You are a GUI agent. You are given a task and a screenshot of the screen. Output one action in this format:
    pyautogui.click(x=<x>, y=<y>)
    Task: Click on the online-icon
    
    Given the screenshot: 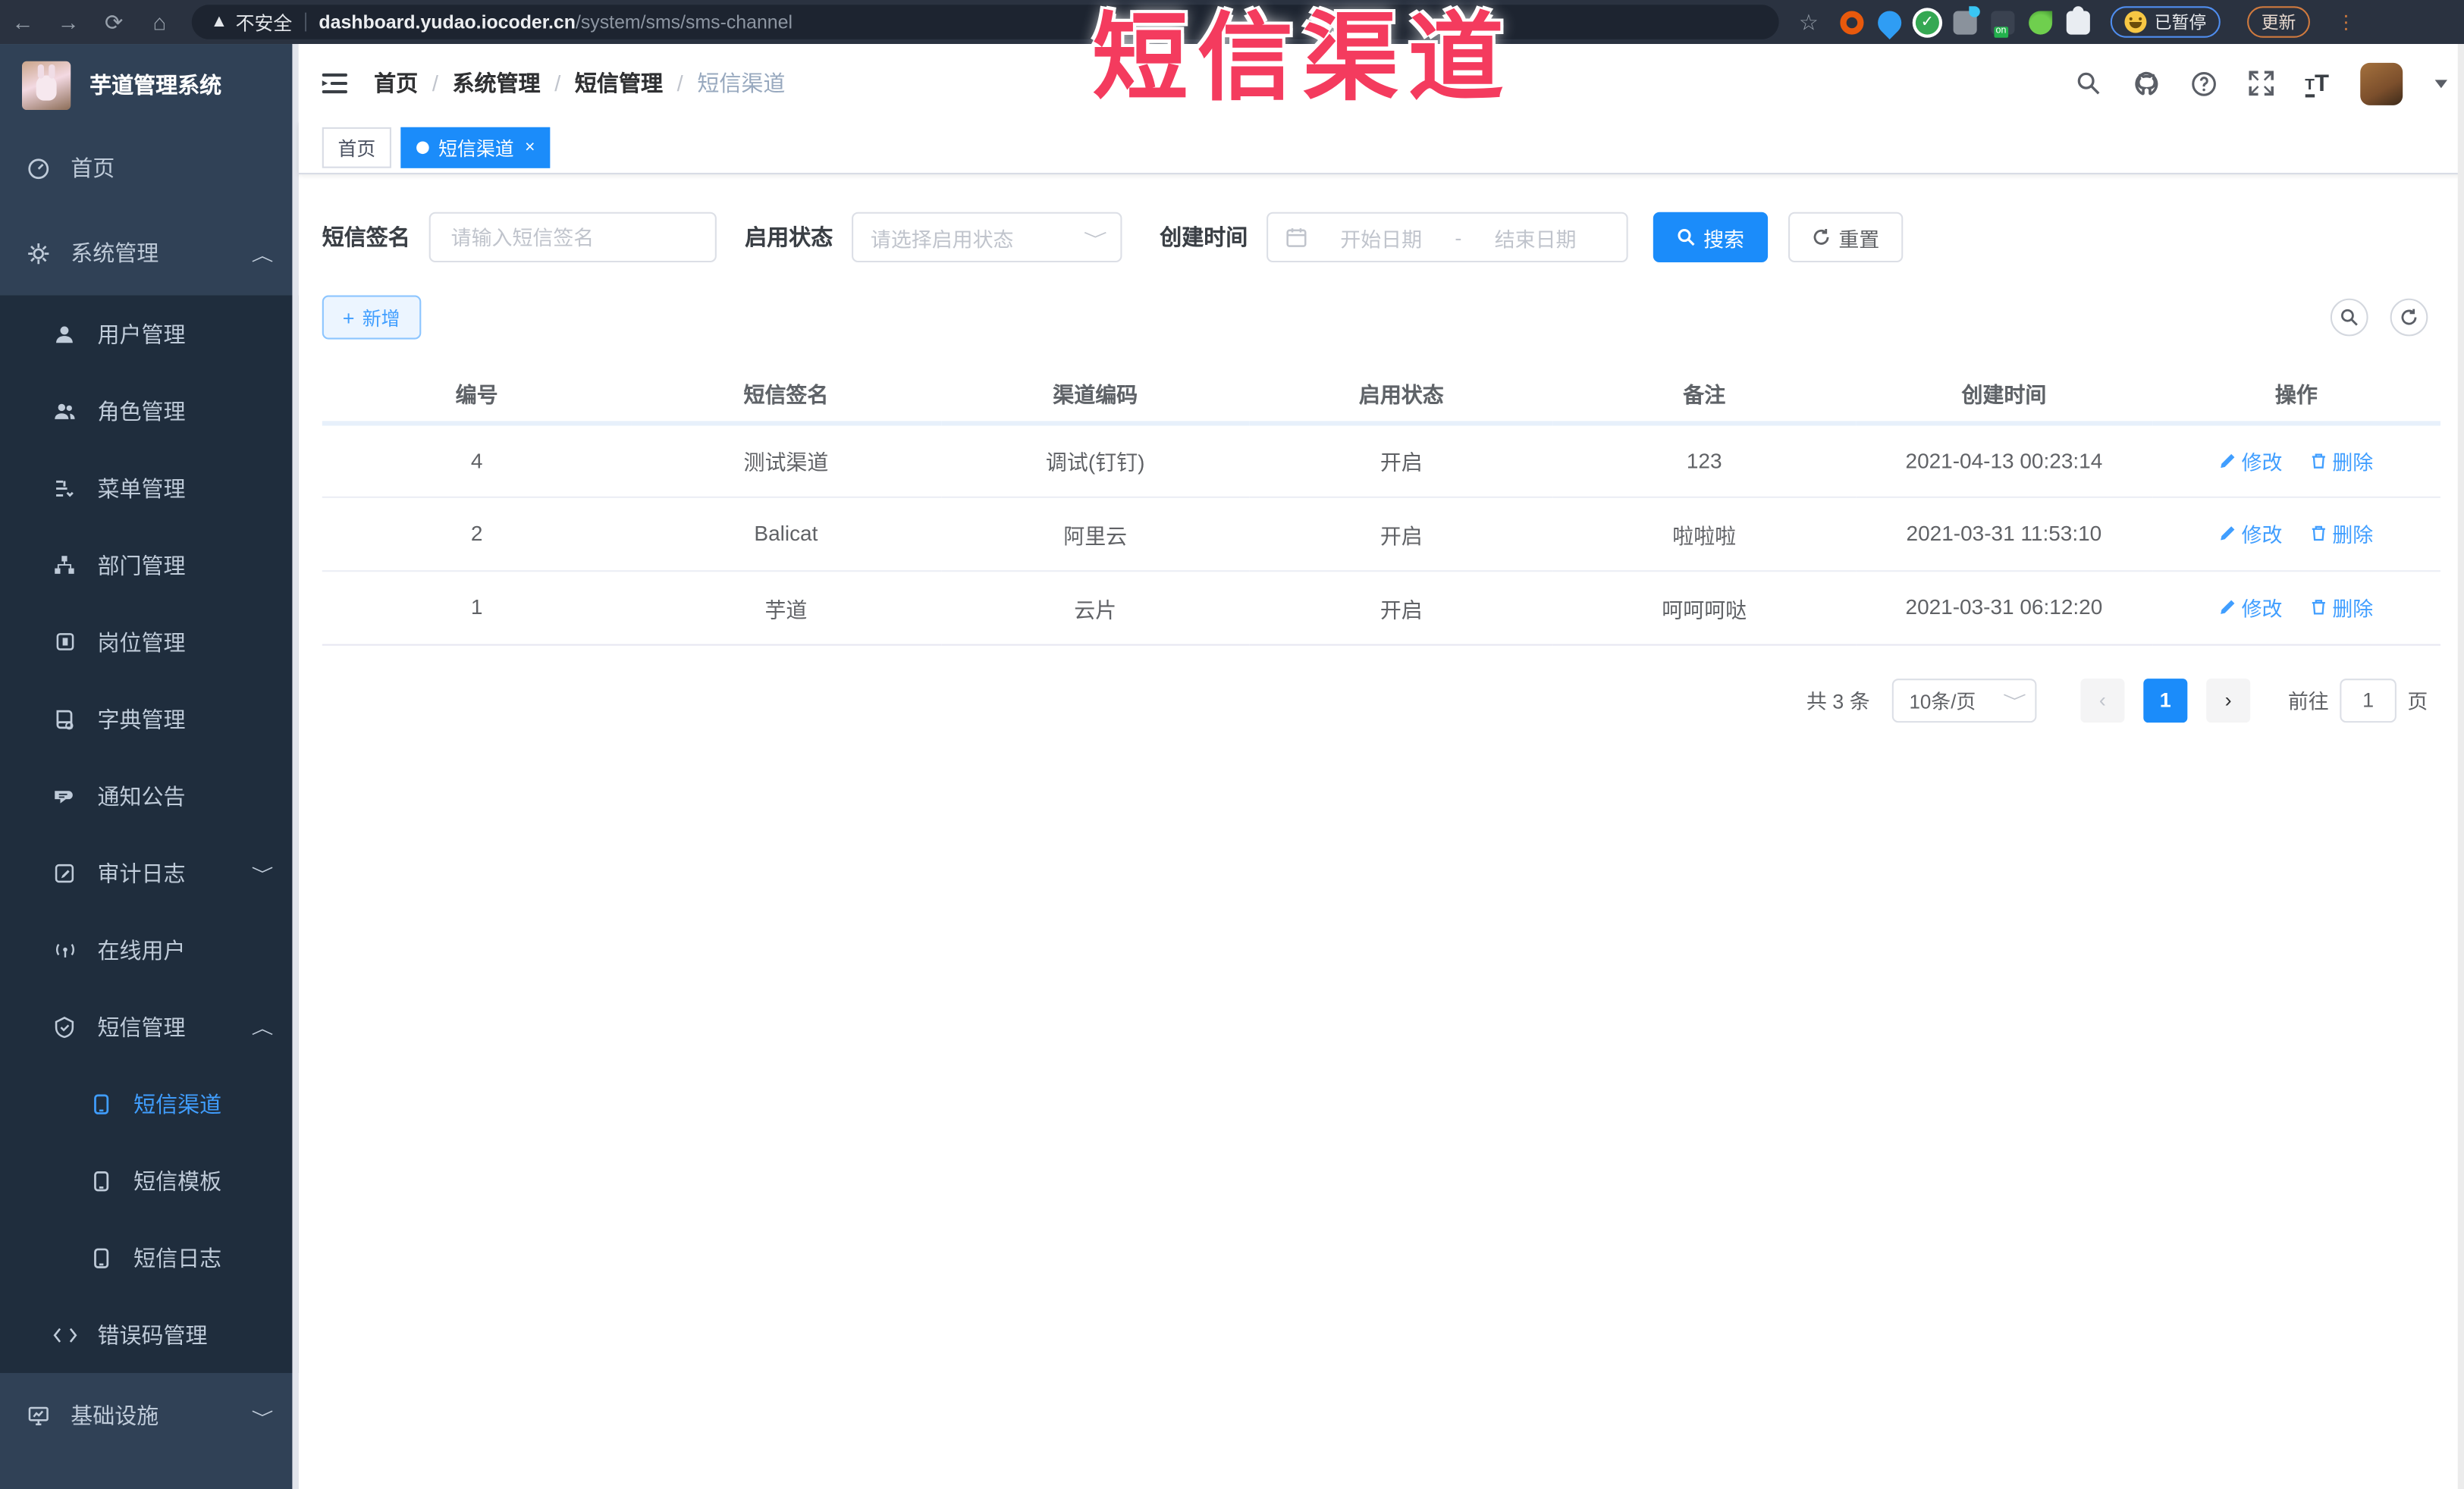 What is the action you would take?
    pyautogui.click(x=64, y=950)
    